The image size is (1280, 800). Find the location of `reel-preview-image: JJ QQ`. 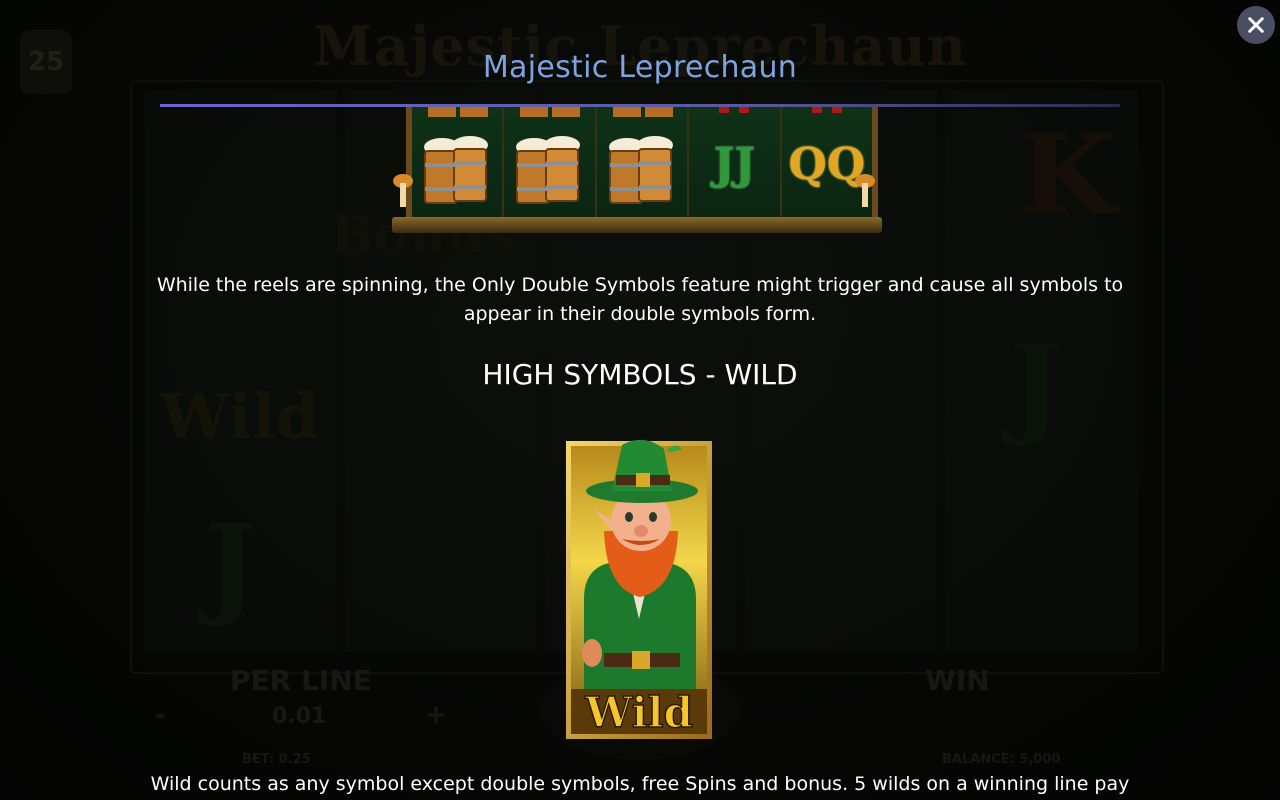

reel-preview-image: JJ QQ is located at coordinates (637, 171).